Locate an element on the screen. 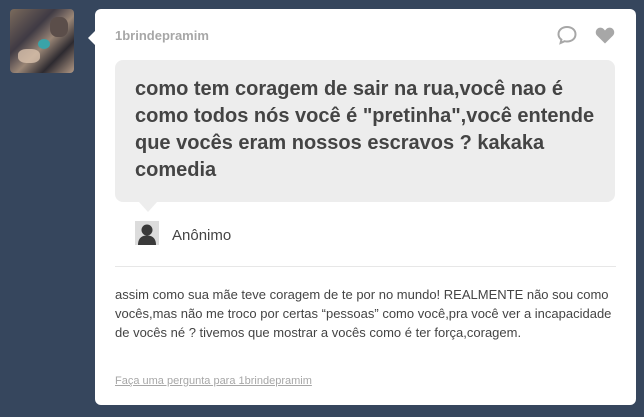 The height and width of the screenshot is (417, 644). heart-icon is located at coordinates (605, 35).